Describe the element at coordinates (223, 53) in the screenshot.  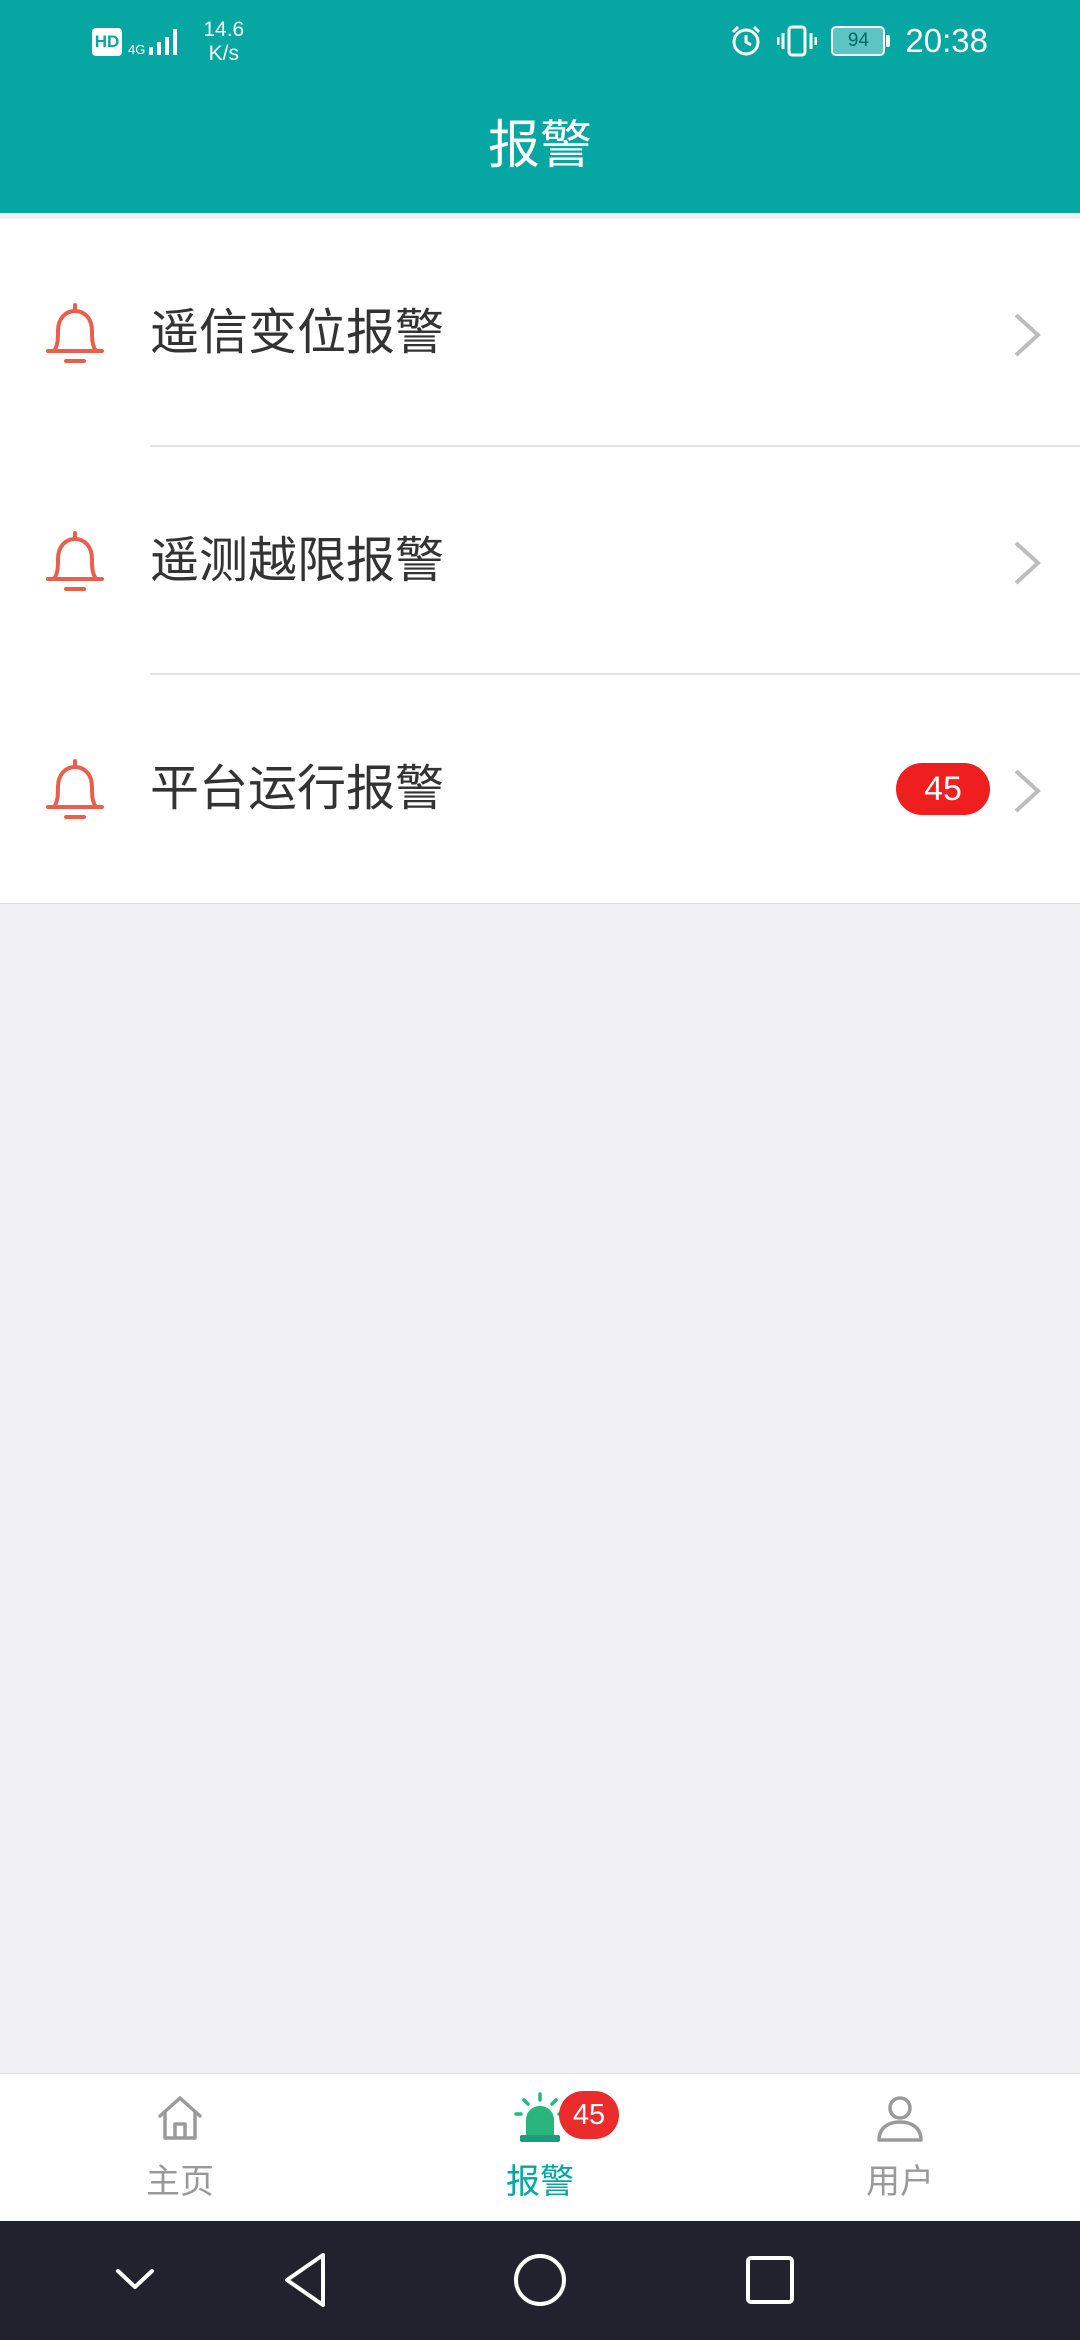
I see `speed-unit: K/s` at that location.